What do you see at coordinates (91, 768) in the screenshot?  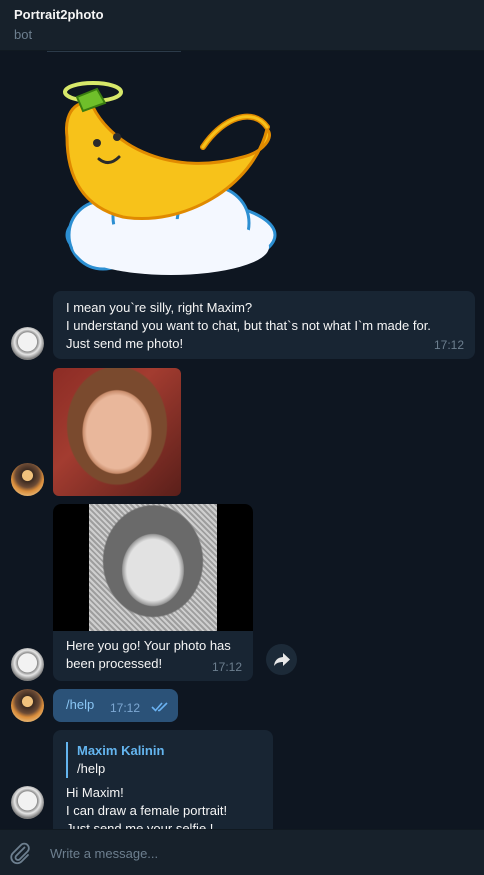 I see `quote-text: /help` at bounding box center [91, 768].